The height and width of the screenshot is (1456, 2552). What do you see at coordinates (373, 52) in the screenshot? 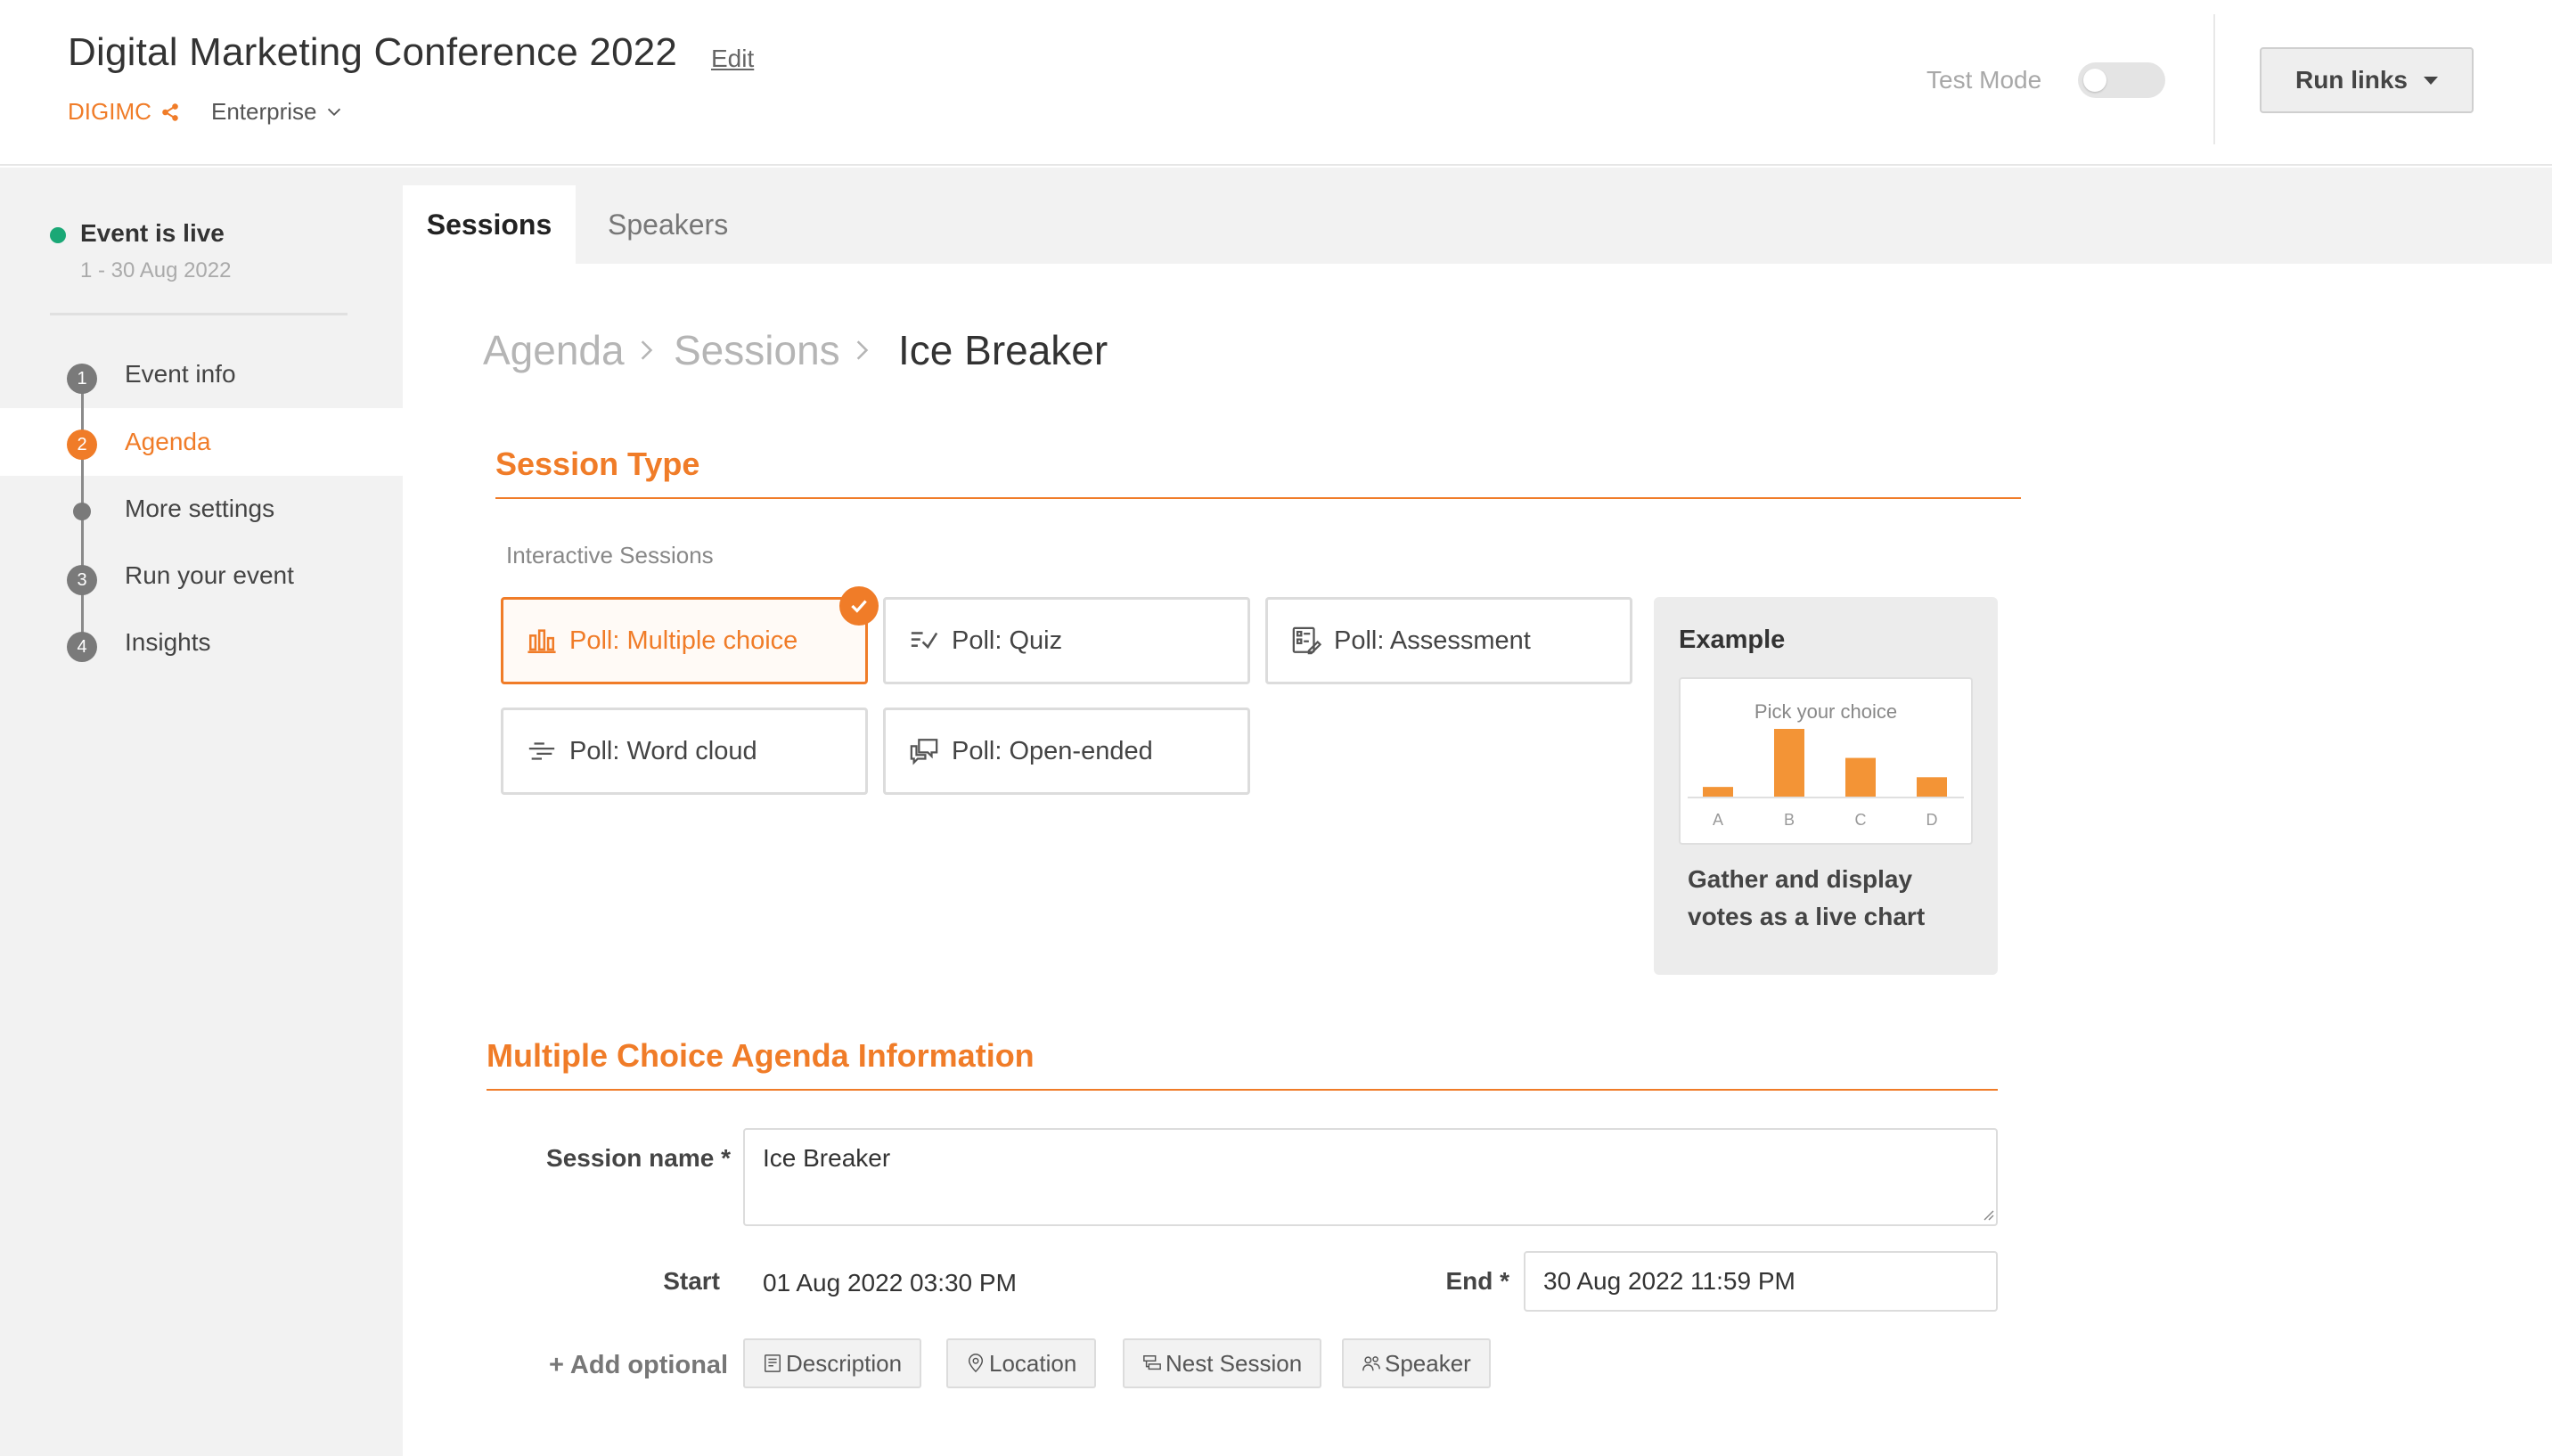
I see `event-title: Digital Marketing Conference 2022` at bounding box center [373, 52].